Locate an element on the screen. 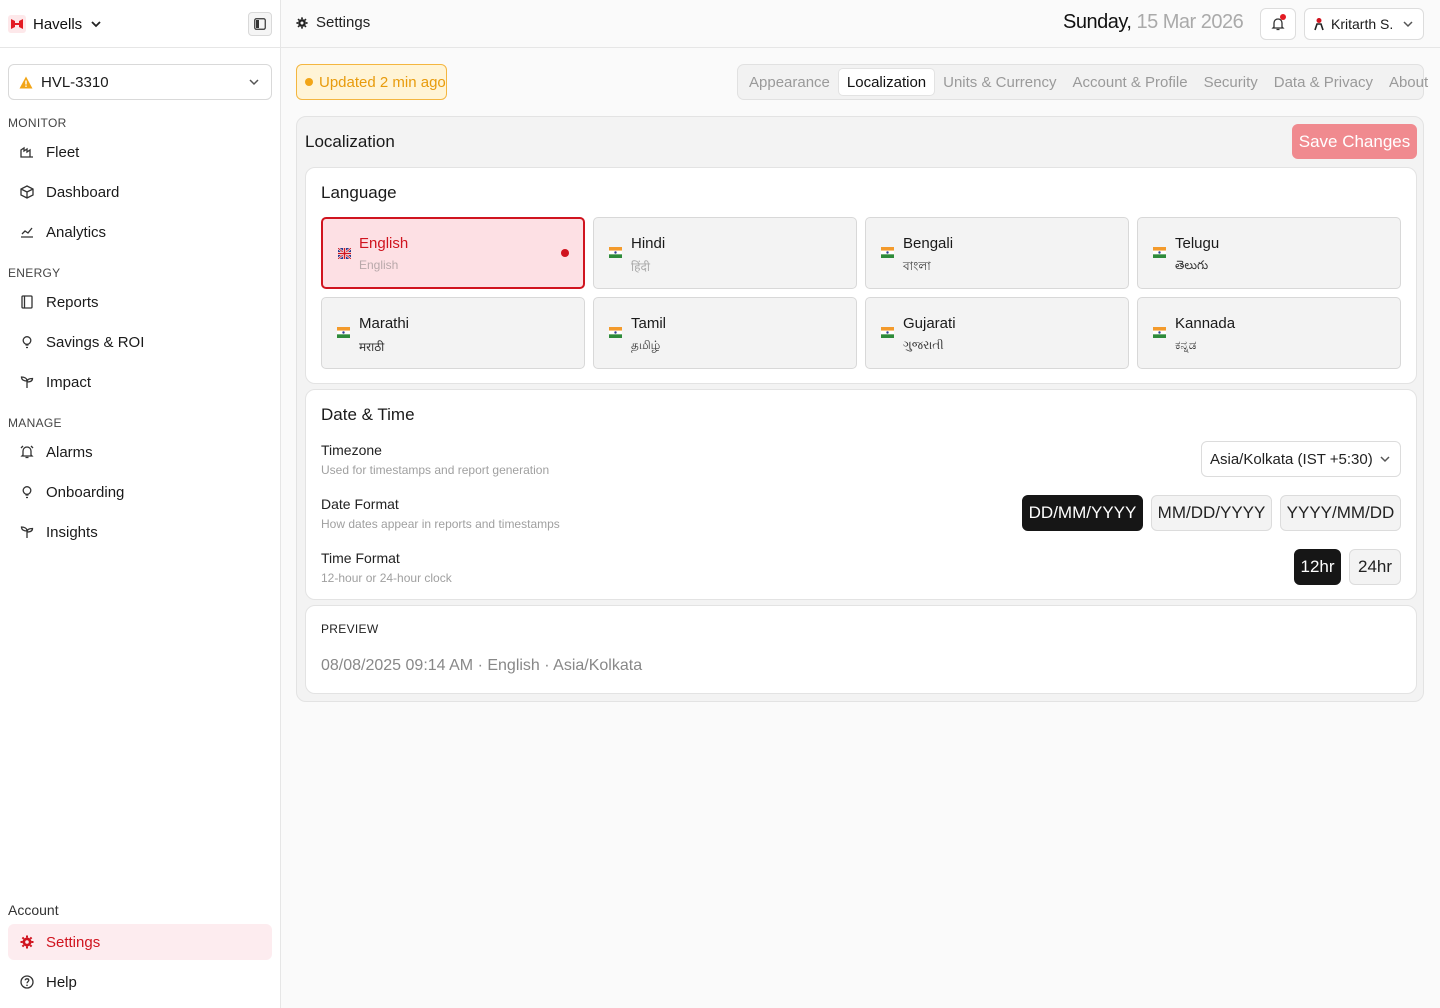 Image resolution: width=1440 pixels, height=1008 pixels. sidebar-item-label: Help is located at coordinates (61, 982).